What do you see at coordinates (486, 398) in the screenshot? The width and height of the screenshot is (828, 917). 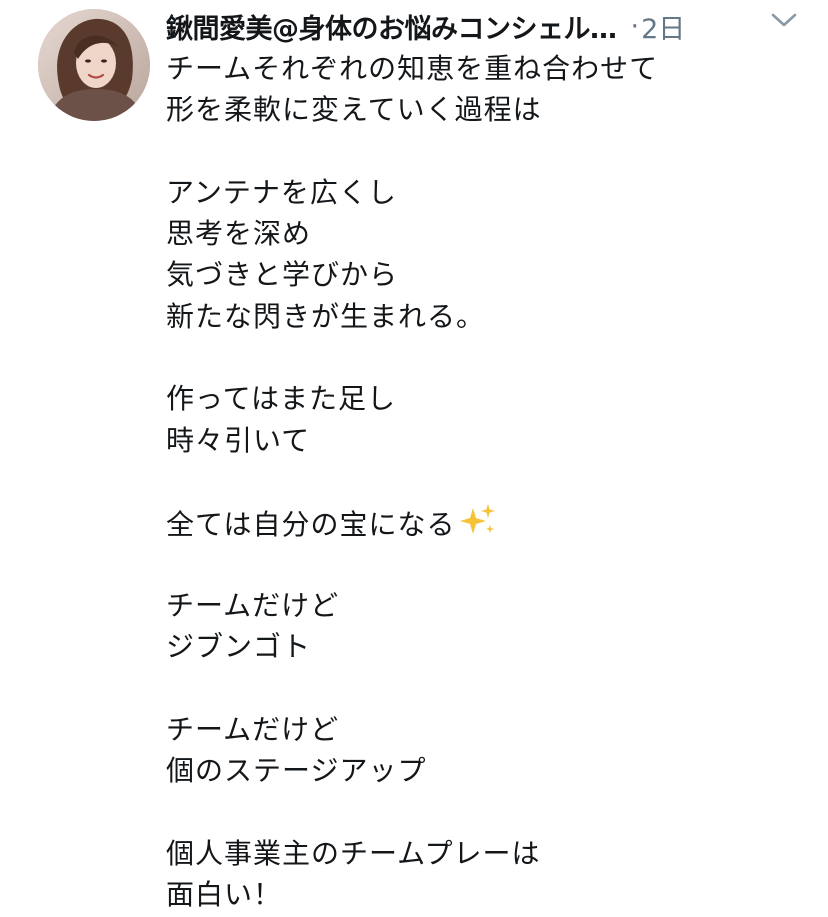 I see `tweet-text-line: 作ってはまた足し` at bounding box center [486, 398].